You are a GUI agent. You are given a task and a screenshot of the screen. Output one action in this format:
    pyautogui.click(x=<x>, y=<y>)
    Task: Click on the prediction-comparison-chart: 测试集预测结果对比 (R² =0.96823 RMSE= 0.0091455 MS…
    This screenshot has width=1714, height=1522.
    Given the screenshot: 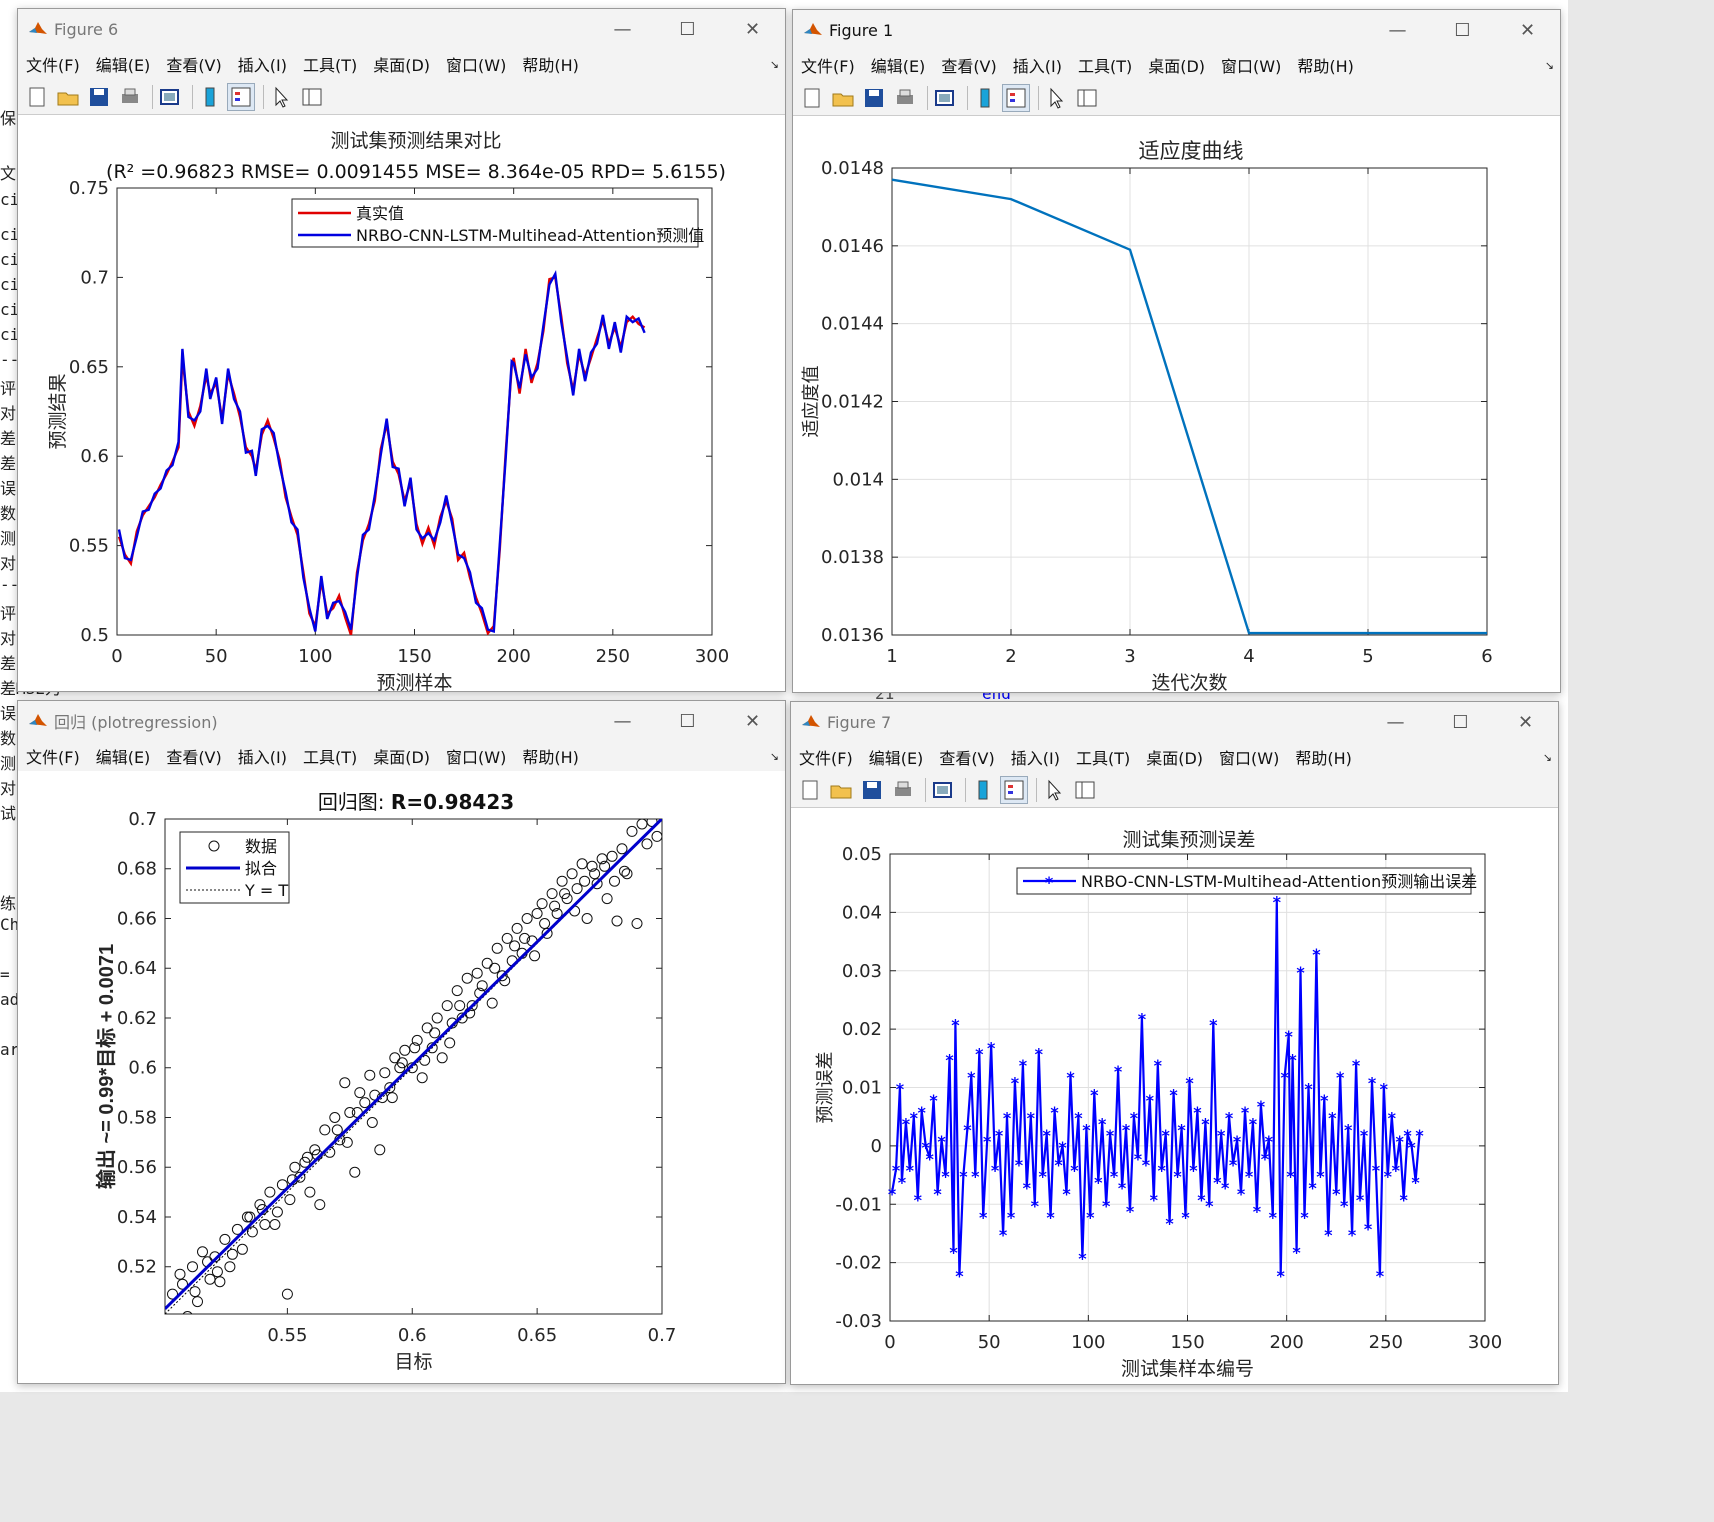 What is the action you would take?
    pyautogui.click(x=388, y=410)
    